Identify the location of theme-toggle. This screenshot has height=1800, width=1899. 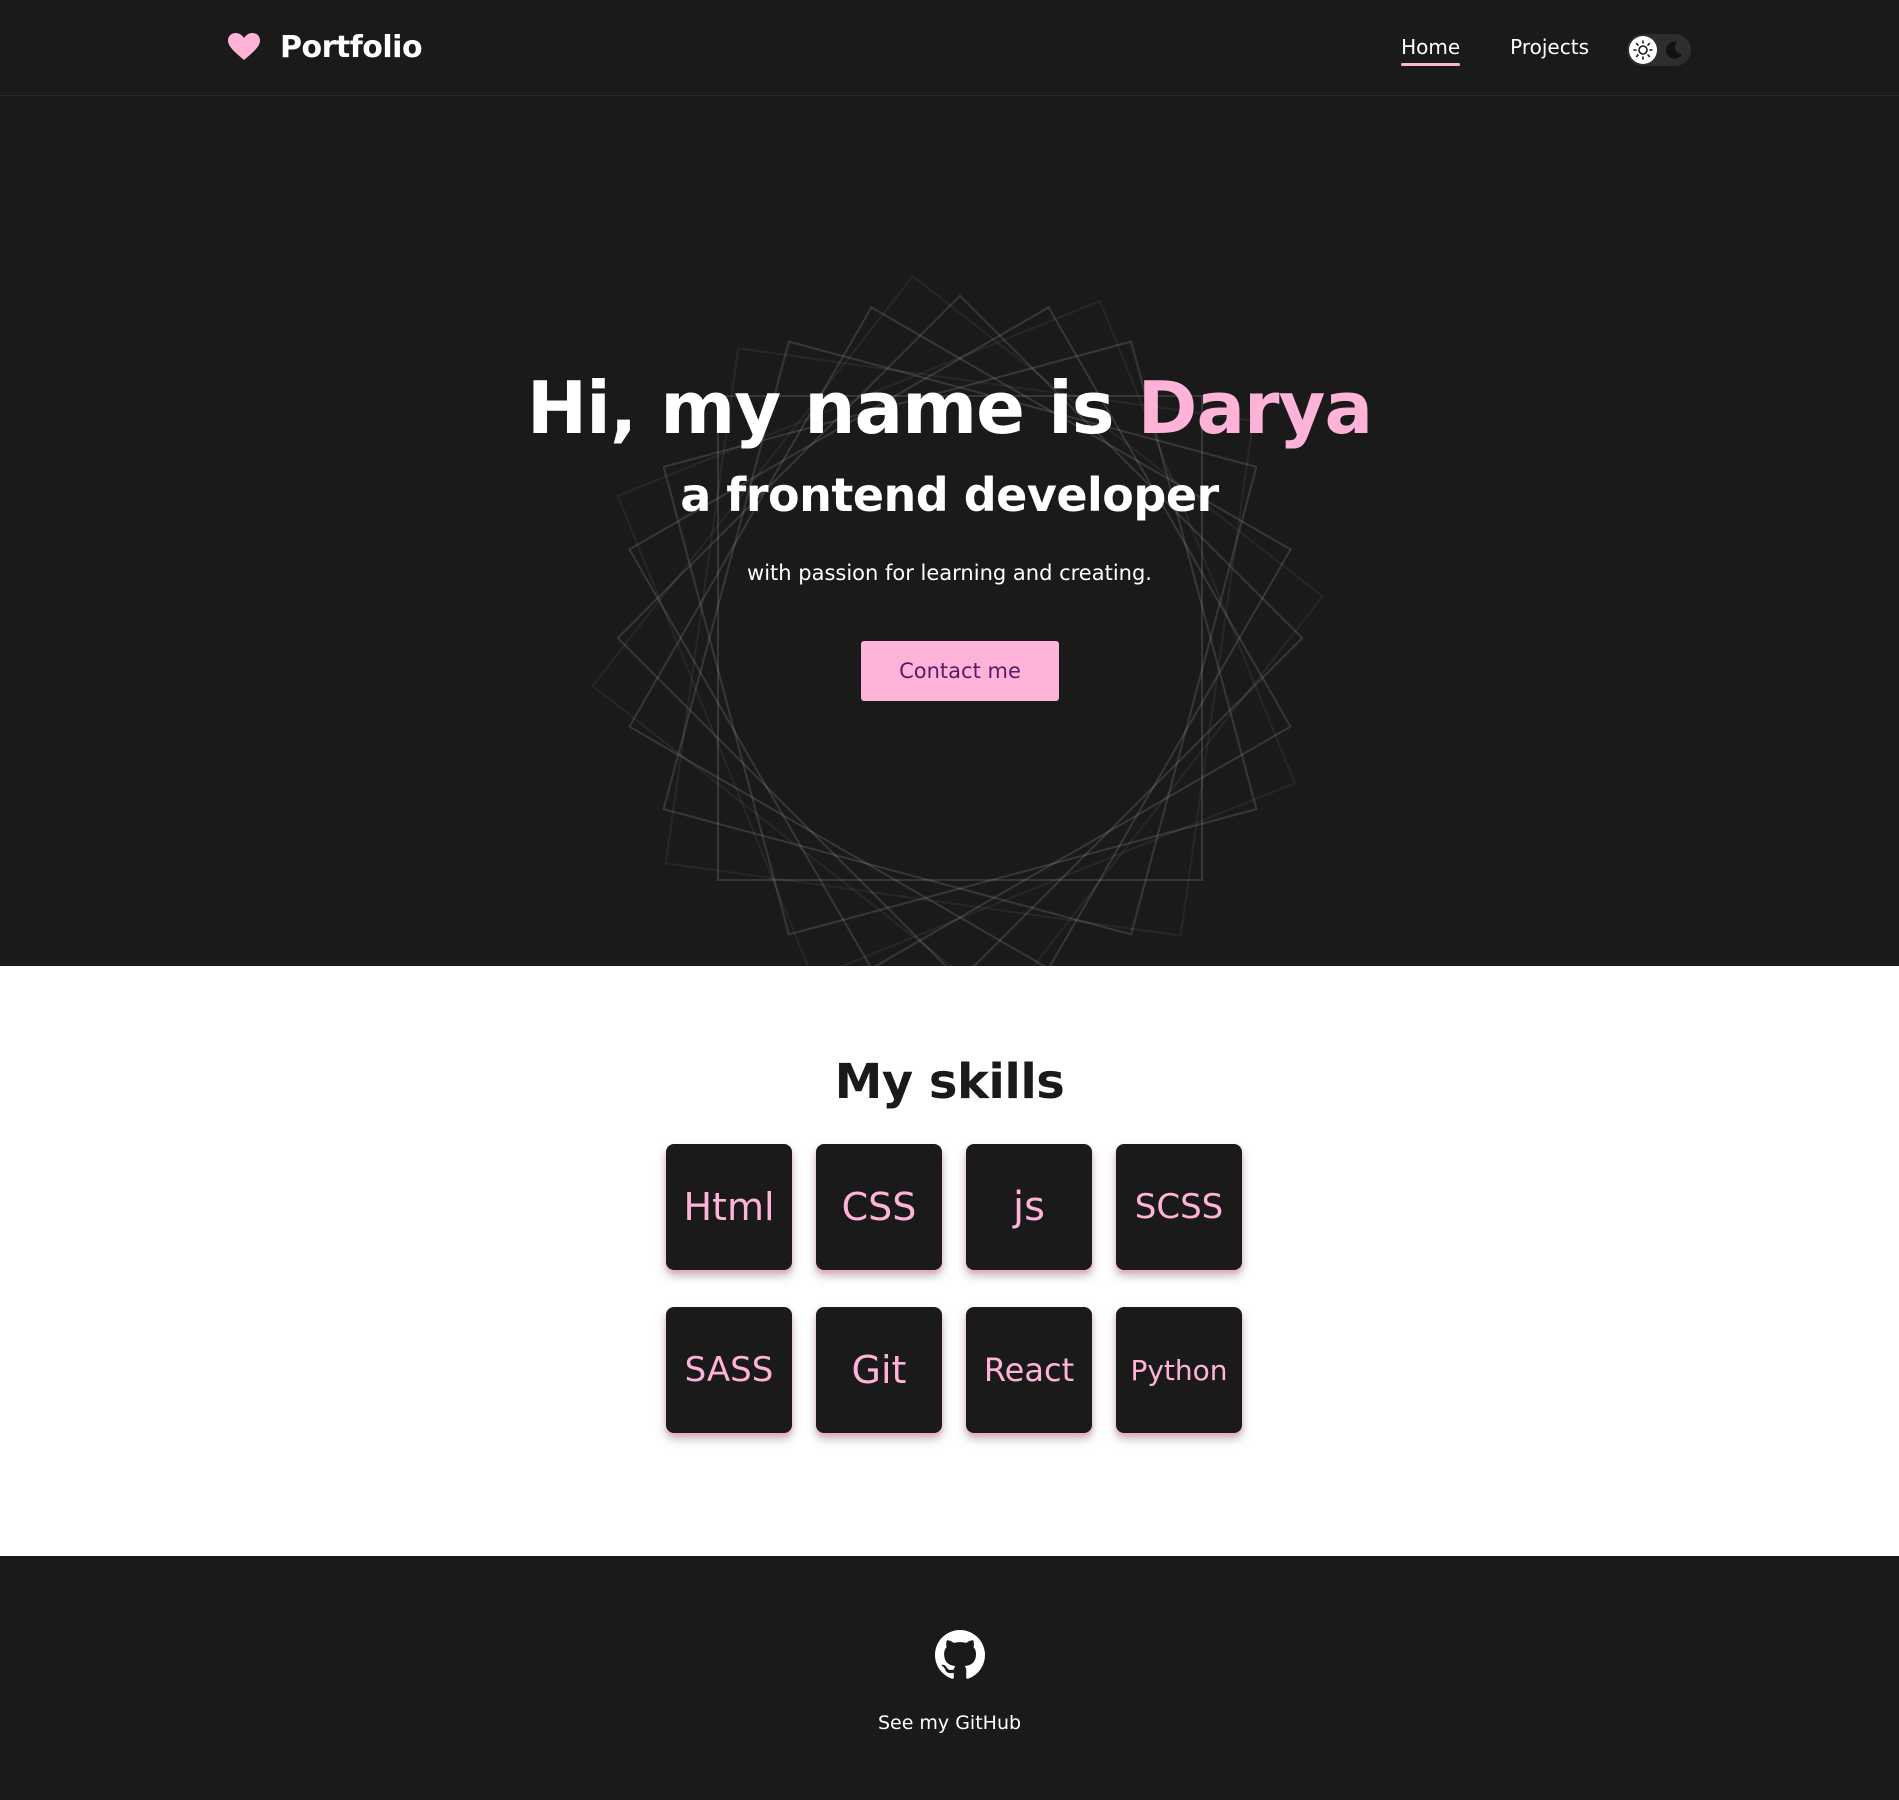
(1659, 49).